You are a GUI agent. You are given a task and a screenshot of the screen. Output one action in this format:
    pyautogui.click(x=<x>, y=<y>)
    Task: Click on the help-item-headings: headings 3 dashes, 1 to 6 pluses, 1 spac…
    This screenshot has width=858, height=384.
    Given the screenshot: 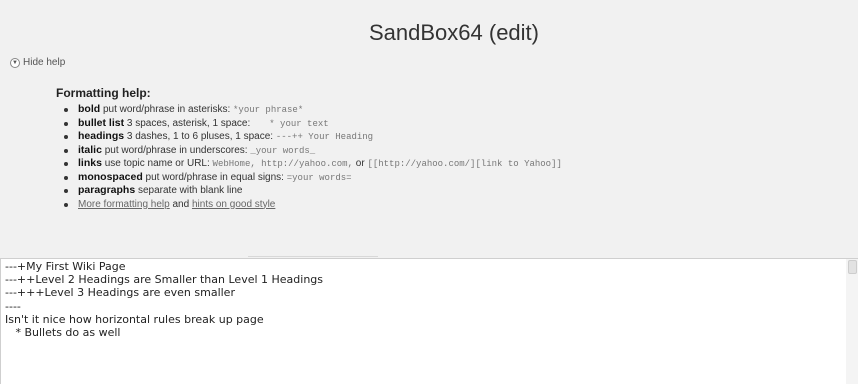 What is the action you would take?
    pyautogui.click(x=312, y=137)
    